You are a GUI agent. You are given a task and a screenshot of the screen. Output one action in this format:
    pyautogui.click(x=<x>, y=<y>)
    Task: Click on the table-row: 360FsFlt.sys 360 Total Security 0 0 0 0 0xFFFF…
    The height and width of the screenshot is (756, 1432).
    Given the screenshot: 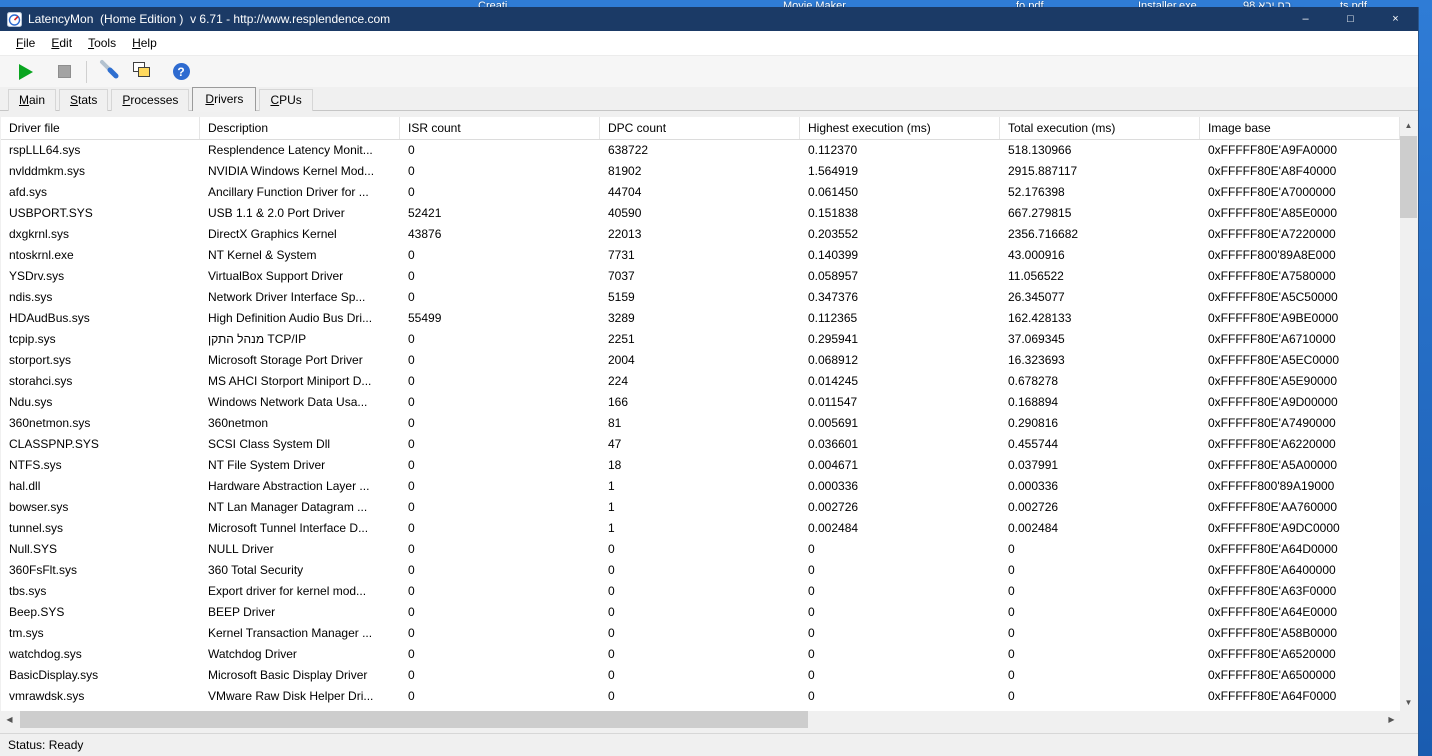 What is the action you would take?
    pyautogui.click(x=700, y=570)
    